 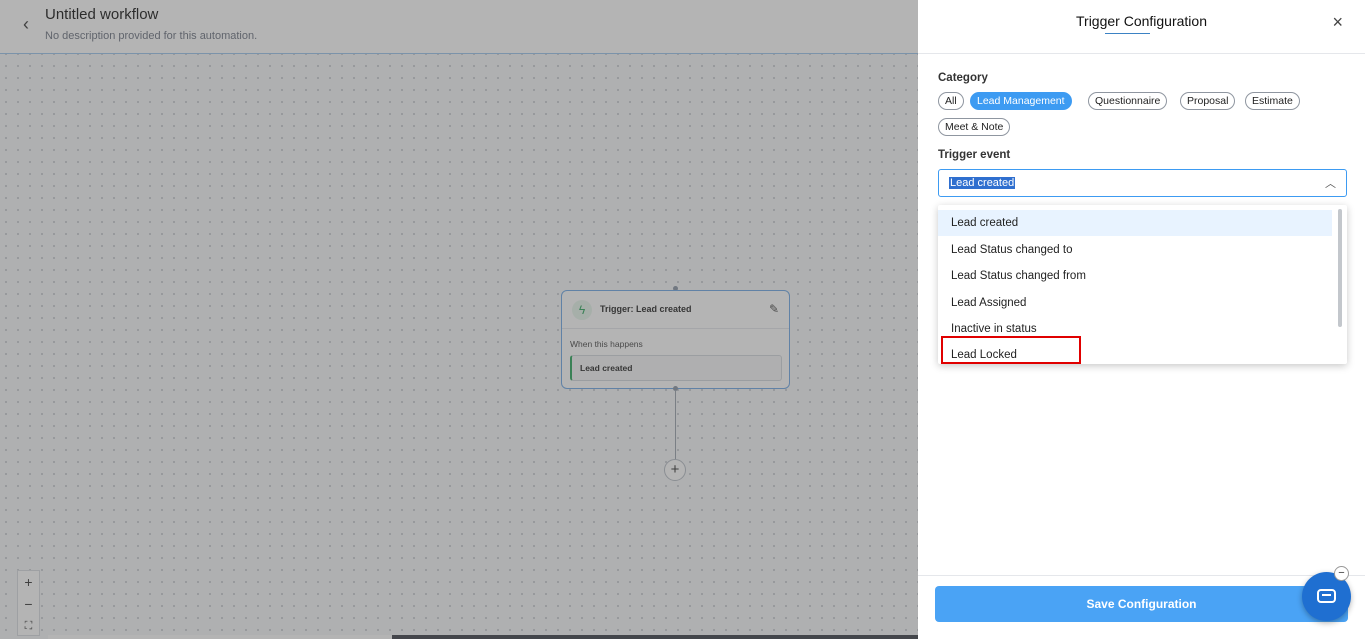 I want to click on category-chip-estimate: Estimate, so click(x=1272, y=101).